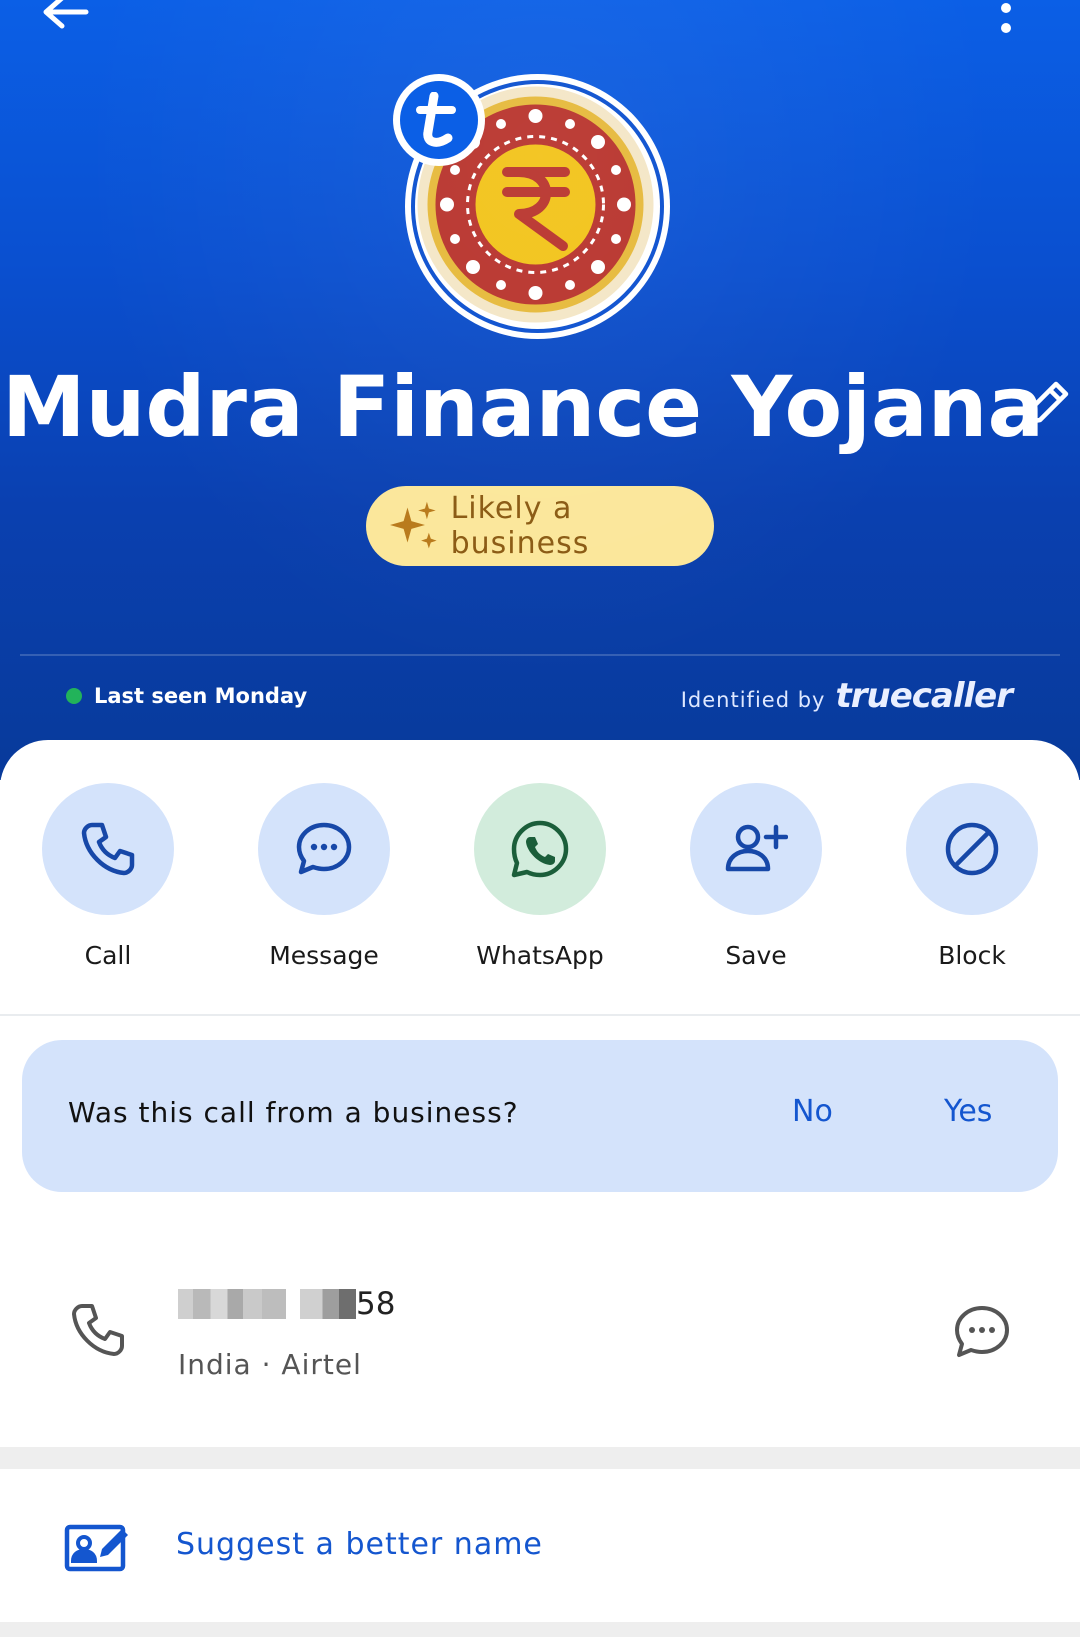 This screenshot has height=1637, width=1080. Describe the element at coordinates (270, 1364) in the screenshot. I see `carrier-info: India · Airtel` at that location.